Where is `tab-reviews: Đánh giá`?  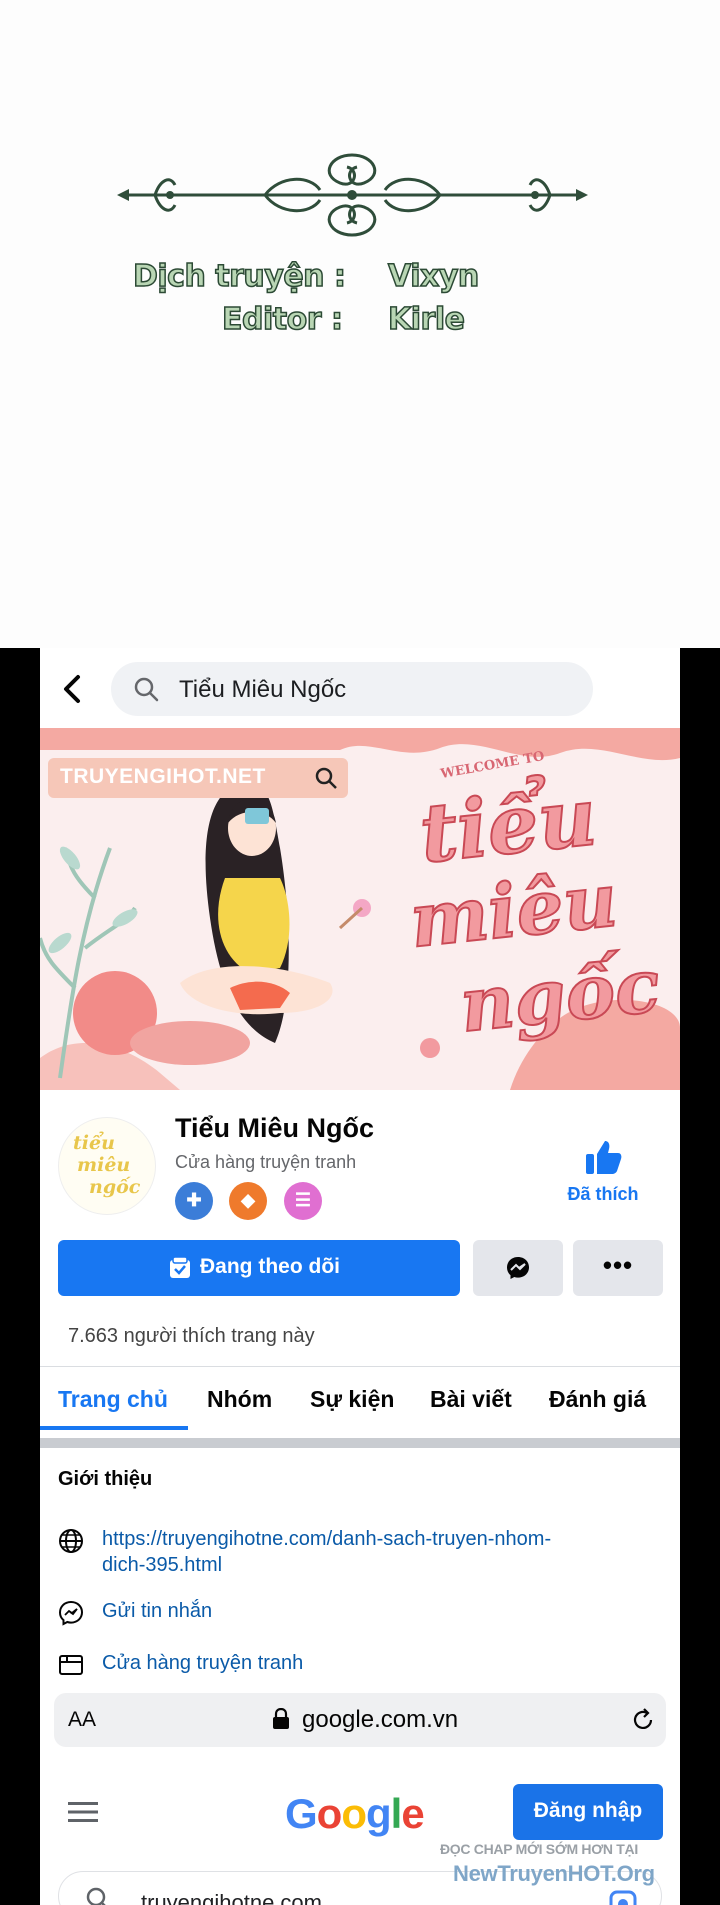
tab-reviews: Đánh giá is located at coordinates (597, 1399).